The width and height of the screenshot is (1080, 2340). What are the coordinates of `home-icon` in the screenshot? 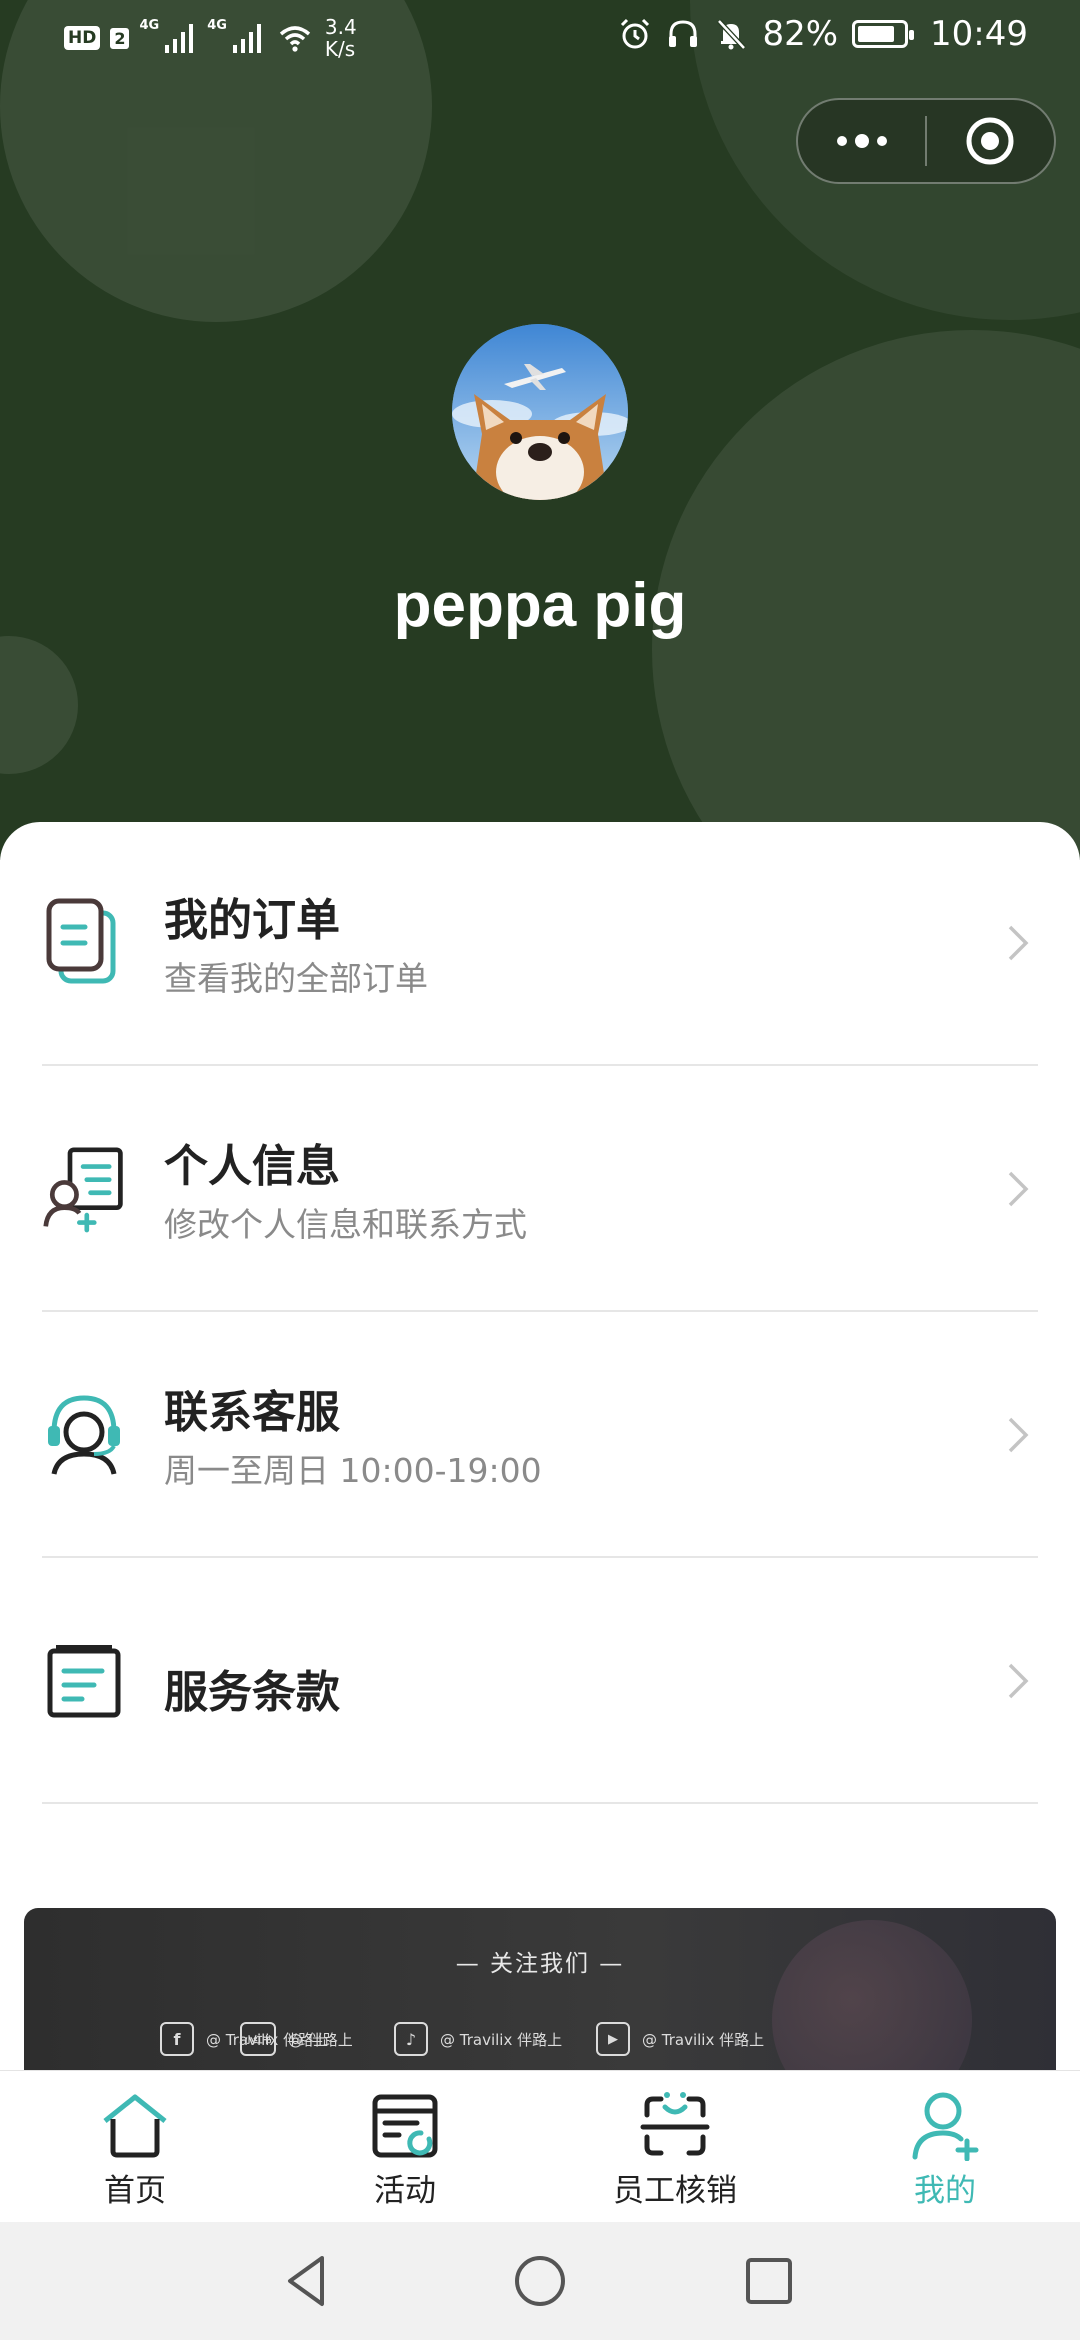 It's located at (135, 2126).